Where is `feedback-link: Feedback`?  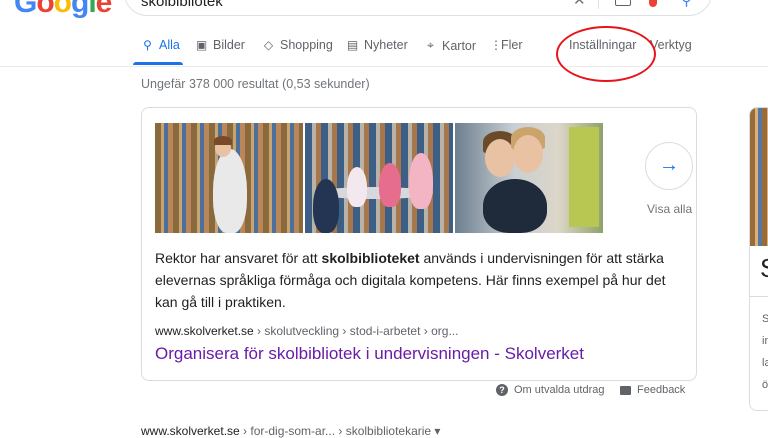
feedback-link: Feedback is located at coordinates (652, 390).